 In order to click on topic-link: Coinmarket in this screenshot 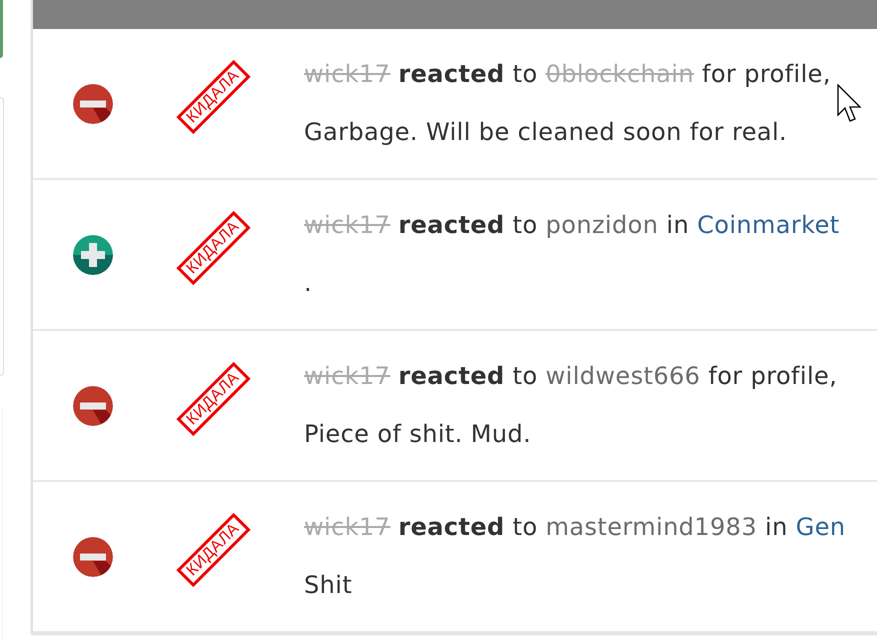, I will do `click(768, 225)`.